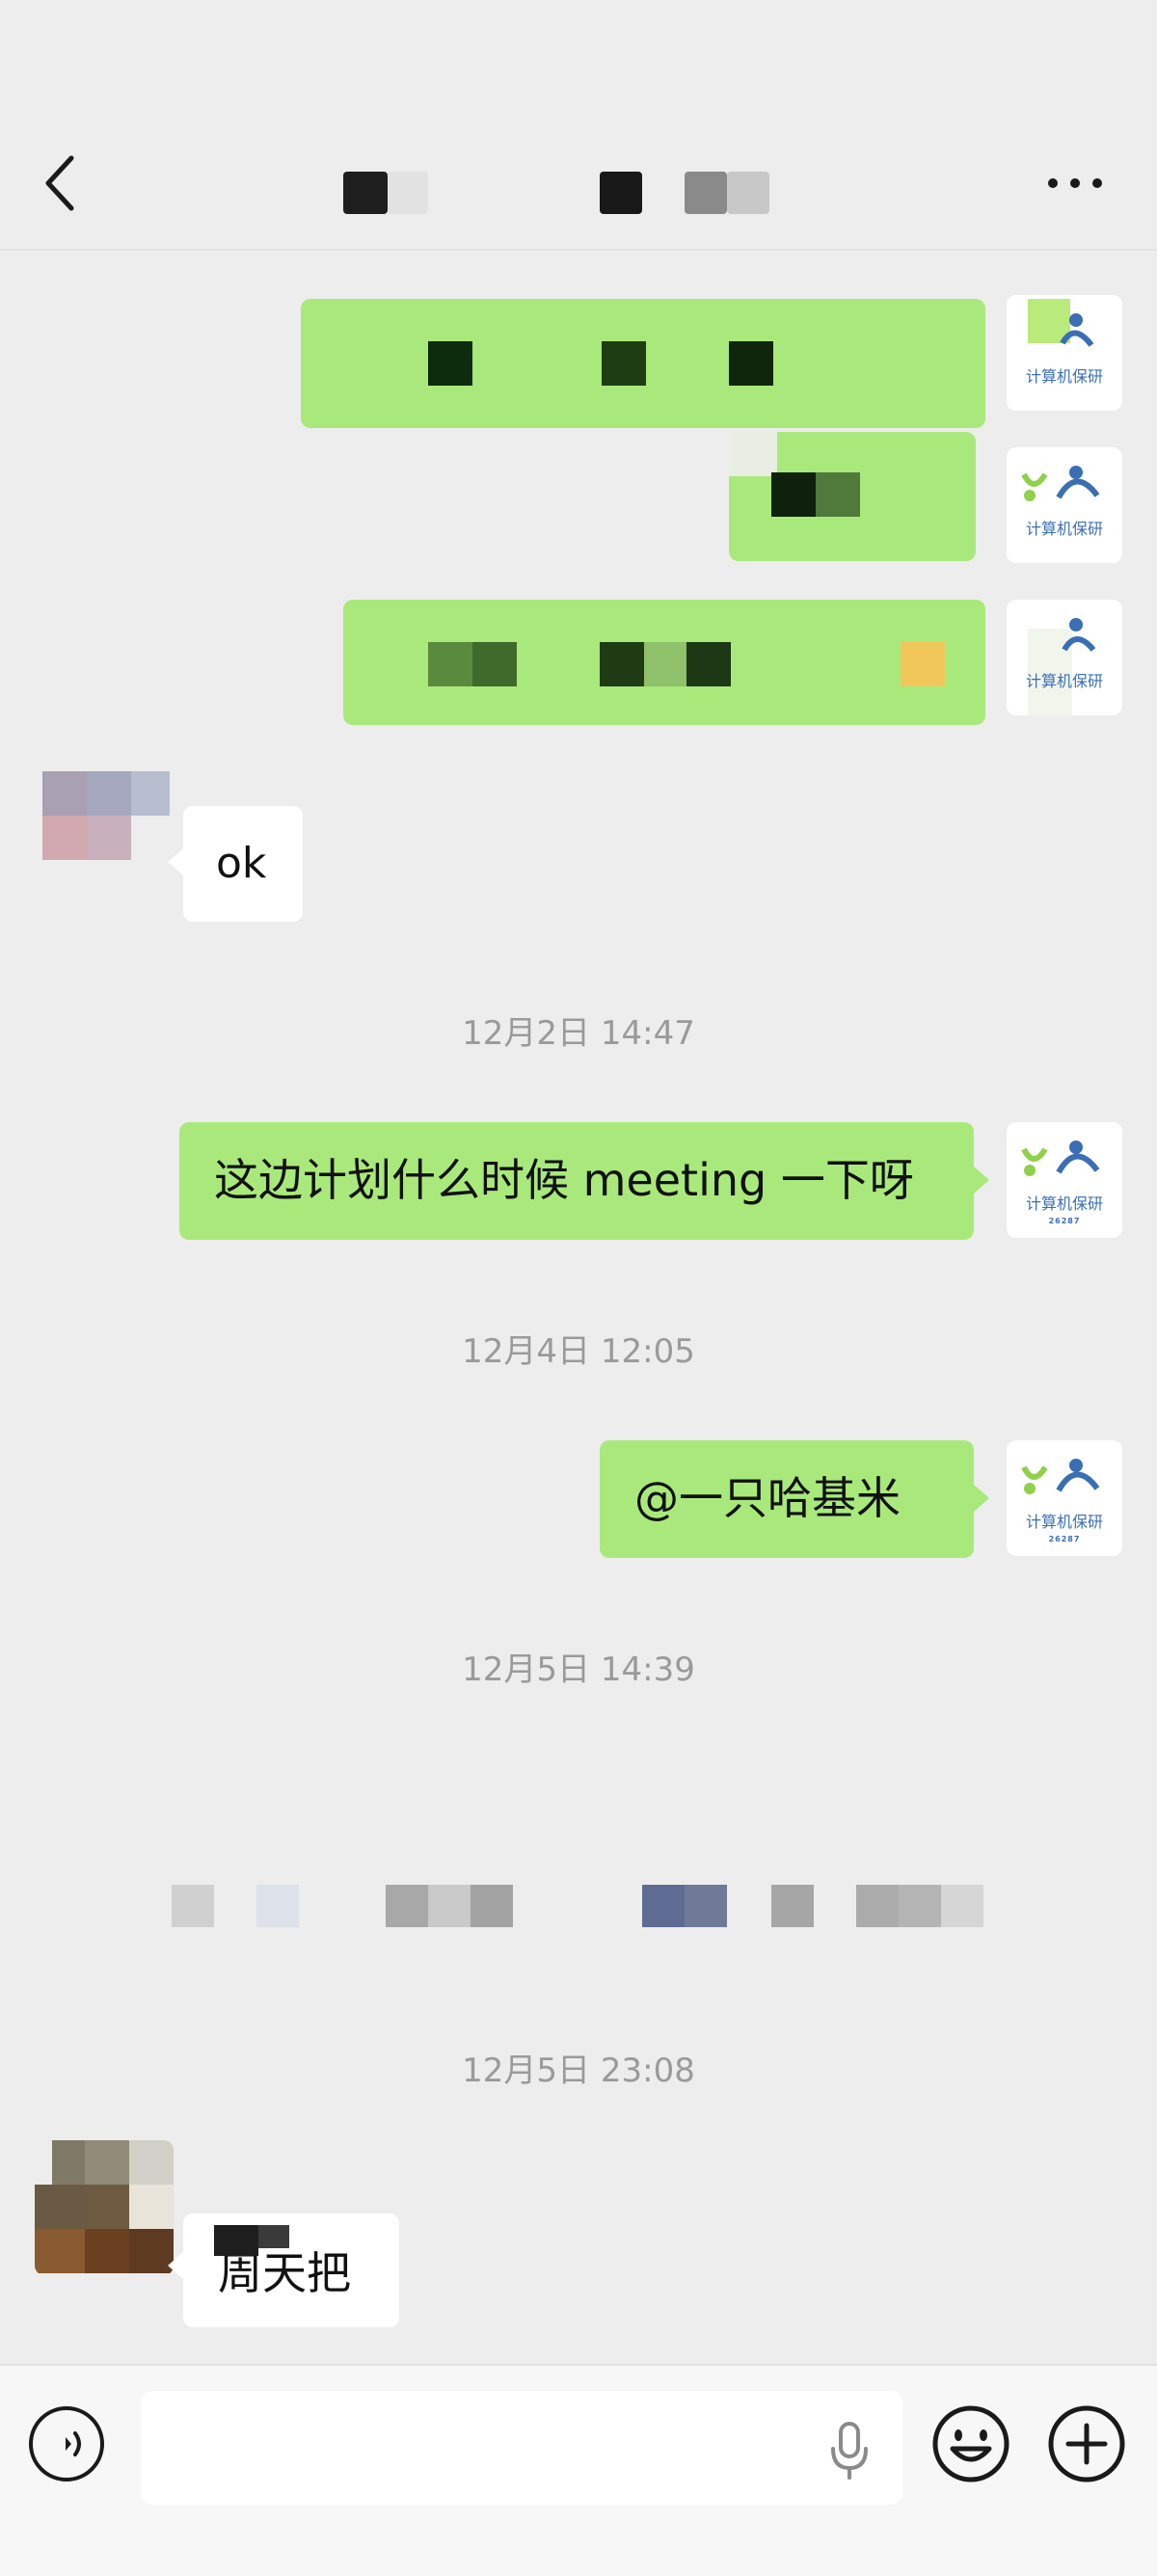 Image resolution: width=1157 pixels, height=2576 pixels. I want to click on message-bubble: @一只哈基米, so click(787, 1499).